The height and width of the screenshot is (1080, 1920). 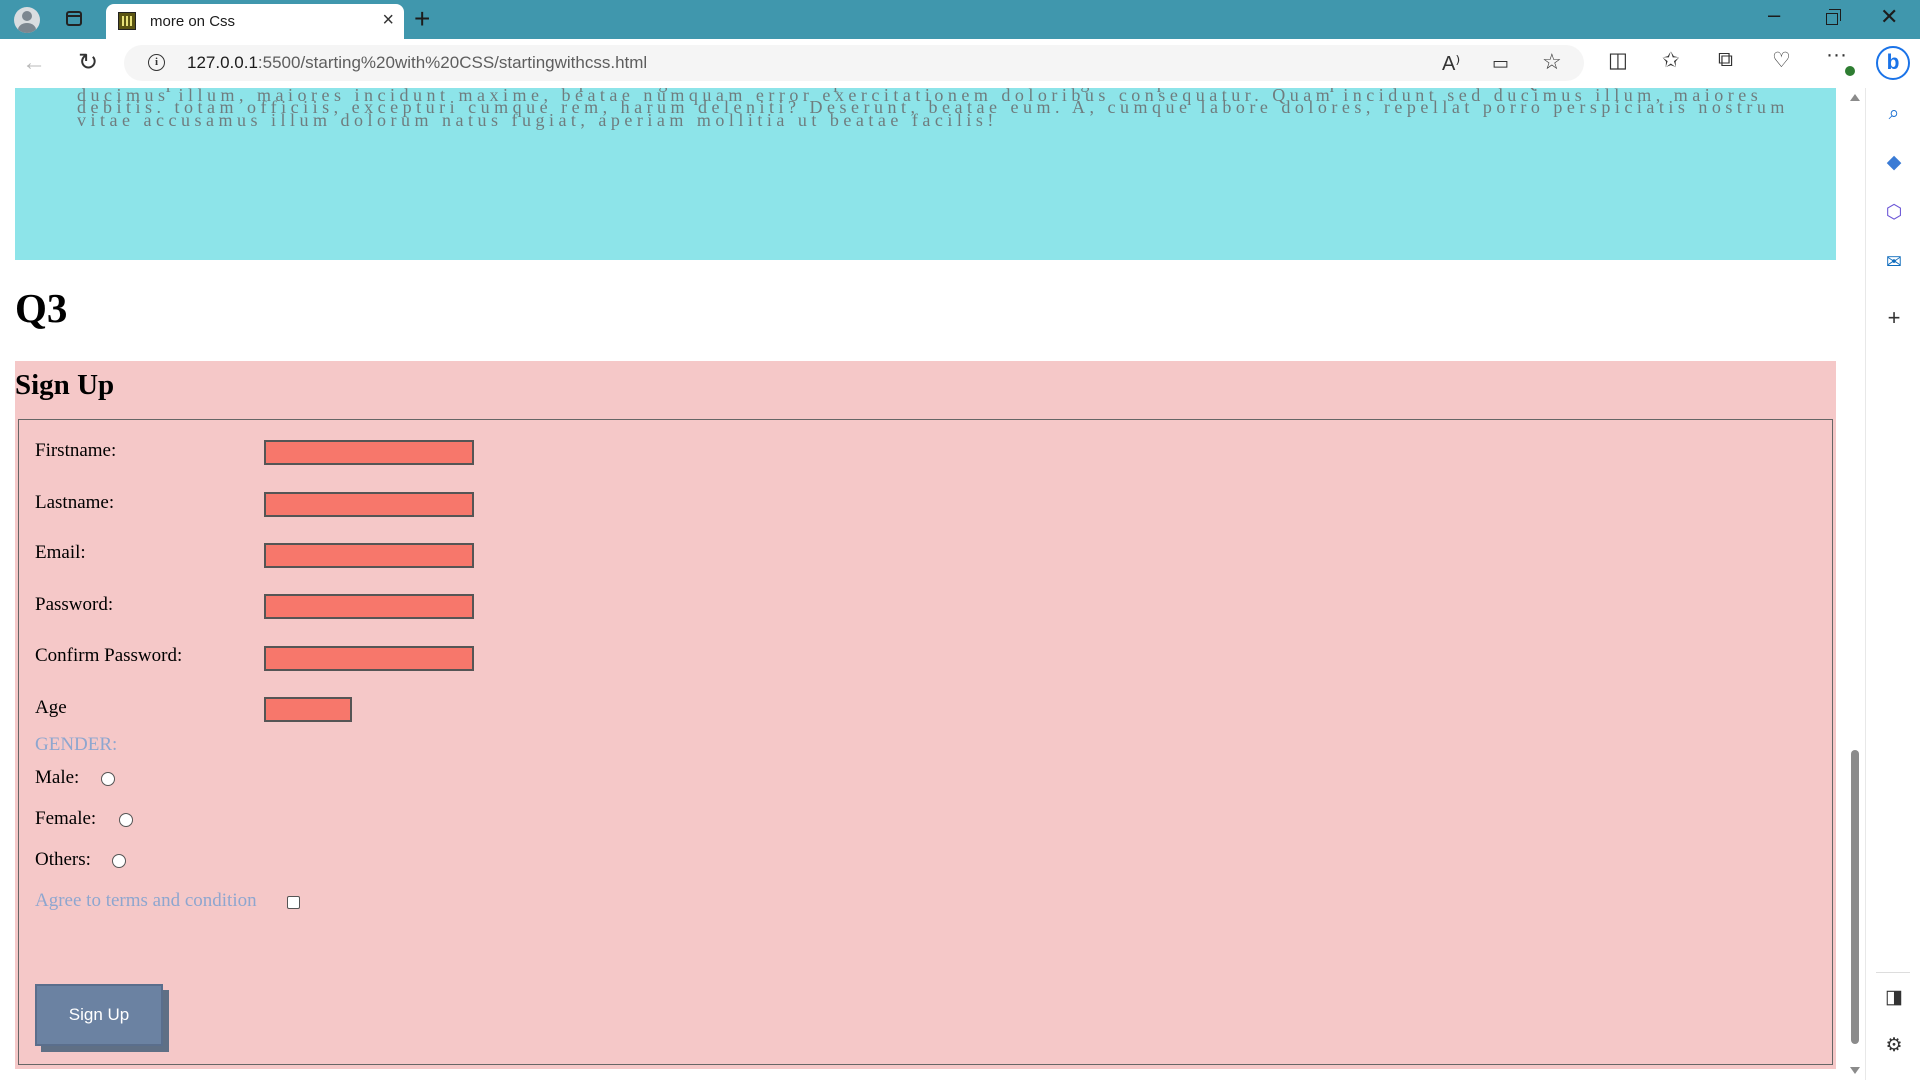 I want to click on browser-essentials-icon: ♡, so click(x=1781, y=60).